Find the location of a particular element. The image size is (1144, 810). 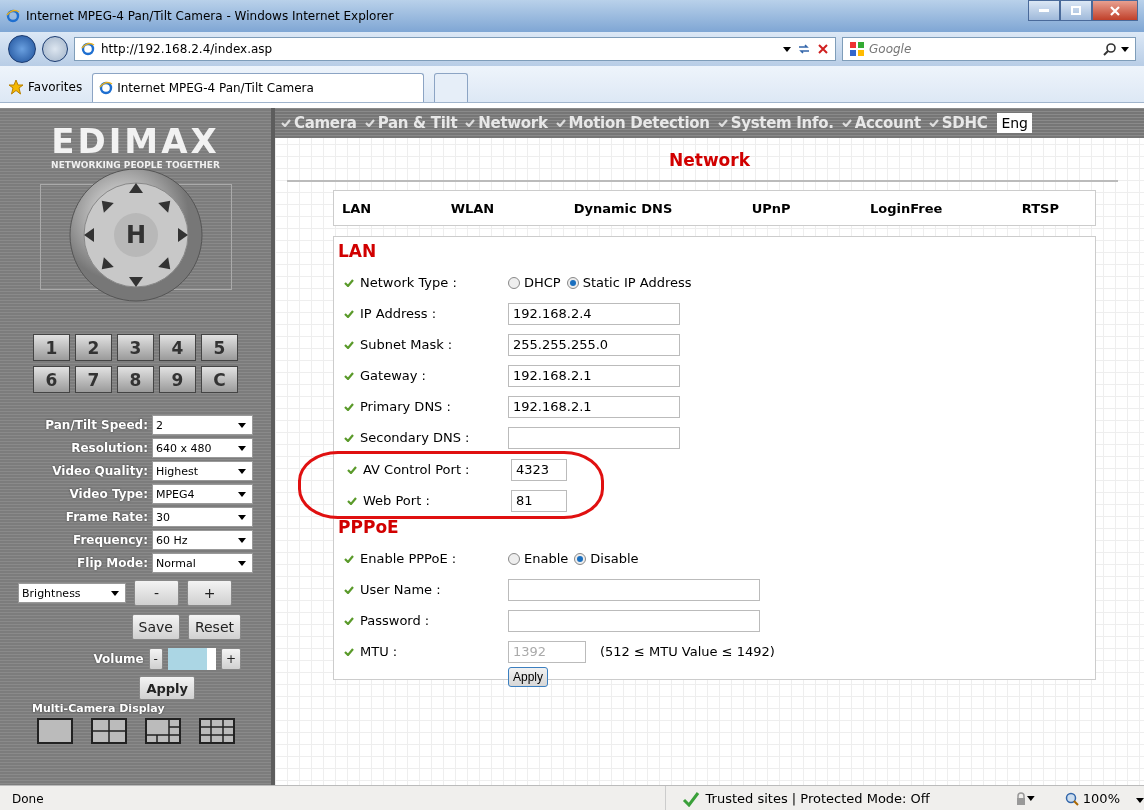

single-view-icon is located at coordinates (54, 731).